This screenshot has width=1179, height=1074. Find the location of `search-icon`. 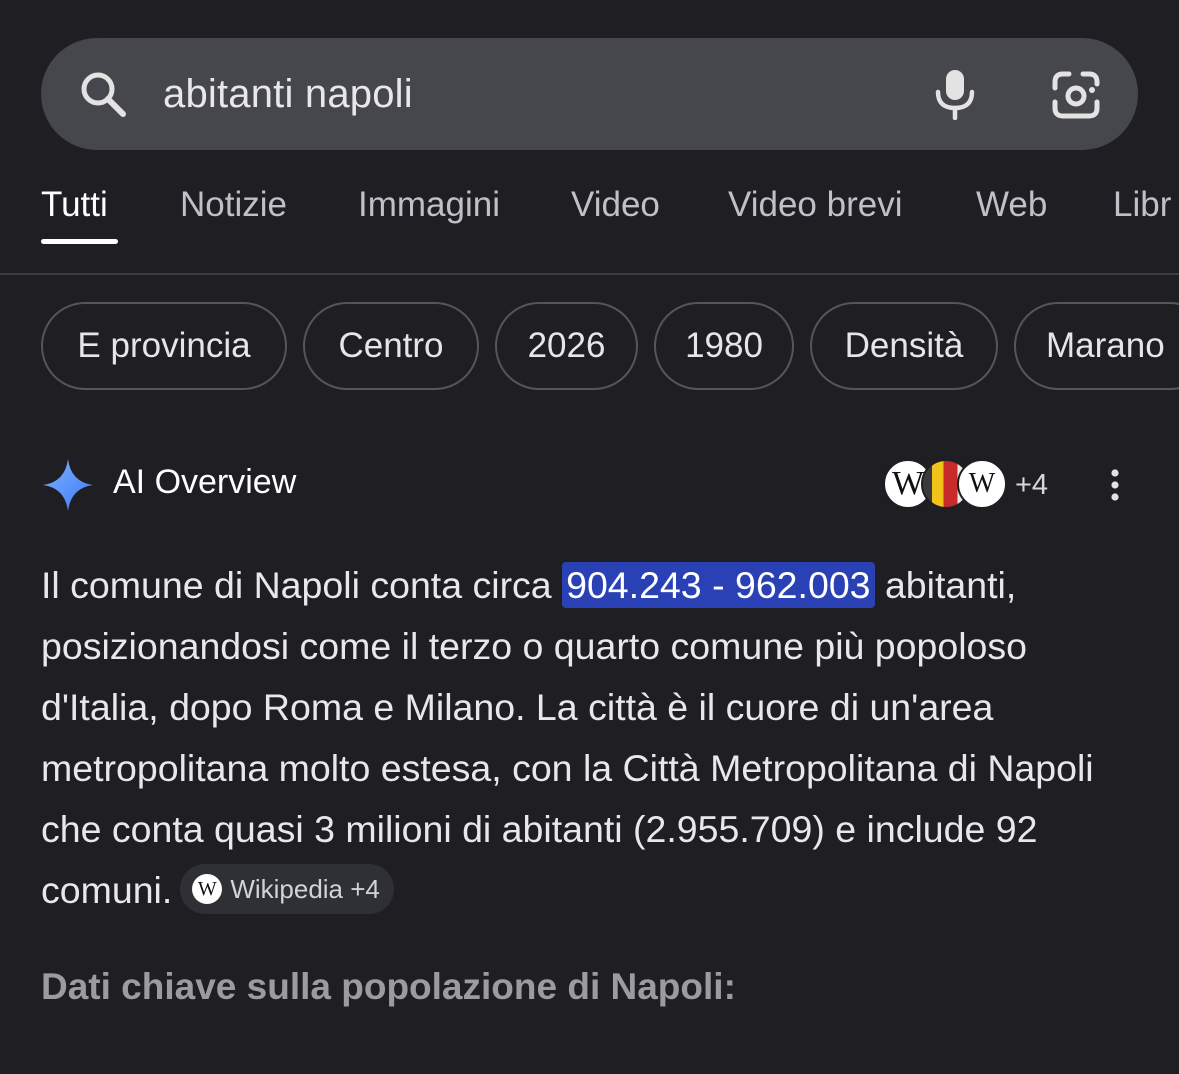

search-icon is located at coordinates (103, 94).